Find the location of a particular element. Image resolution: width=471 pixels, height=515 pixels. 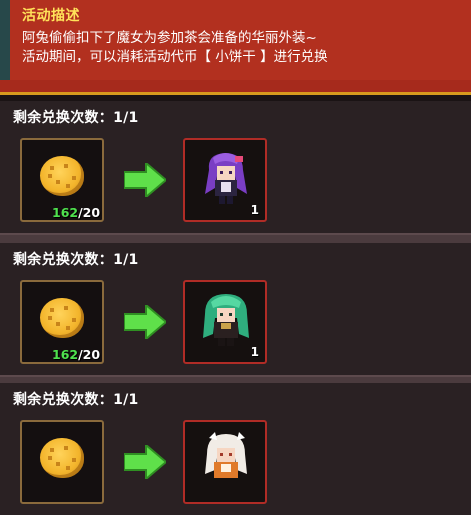

green-hair-outfit-icon is located at coordinates (226, 320).